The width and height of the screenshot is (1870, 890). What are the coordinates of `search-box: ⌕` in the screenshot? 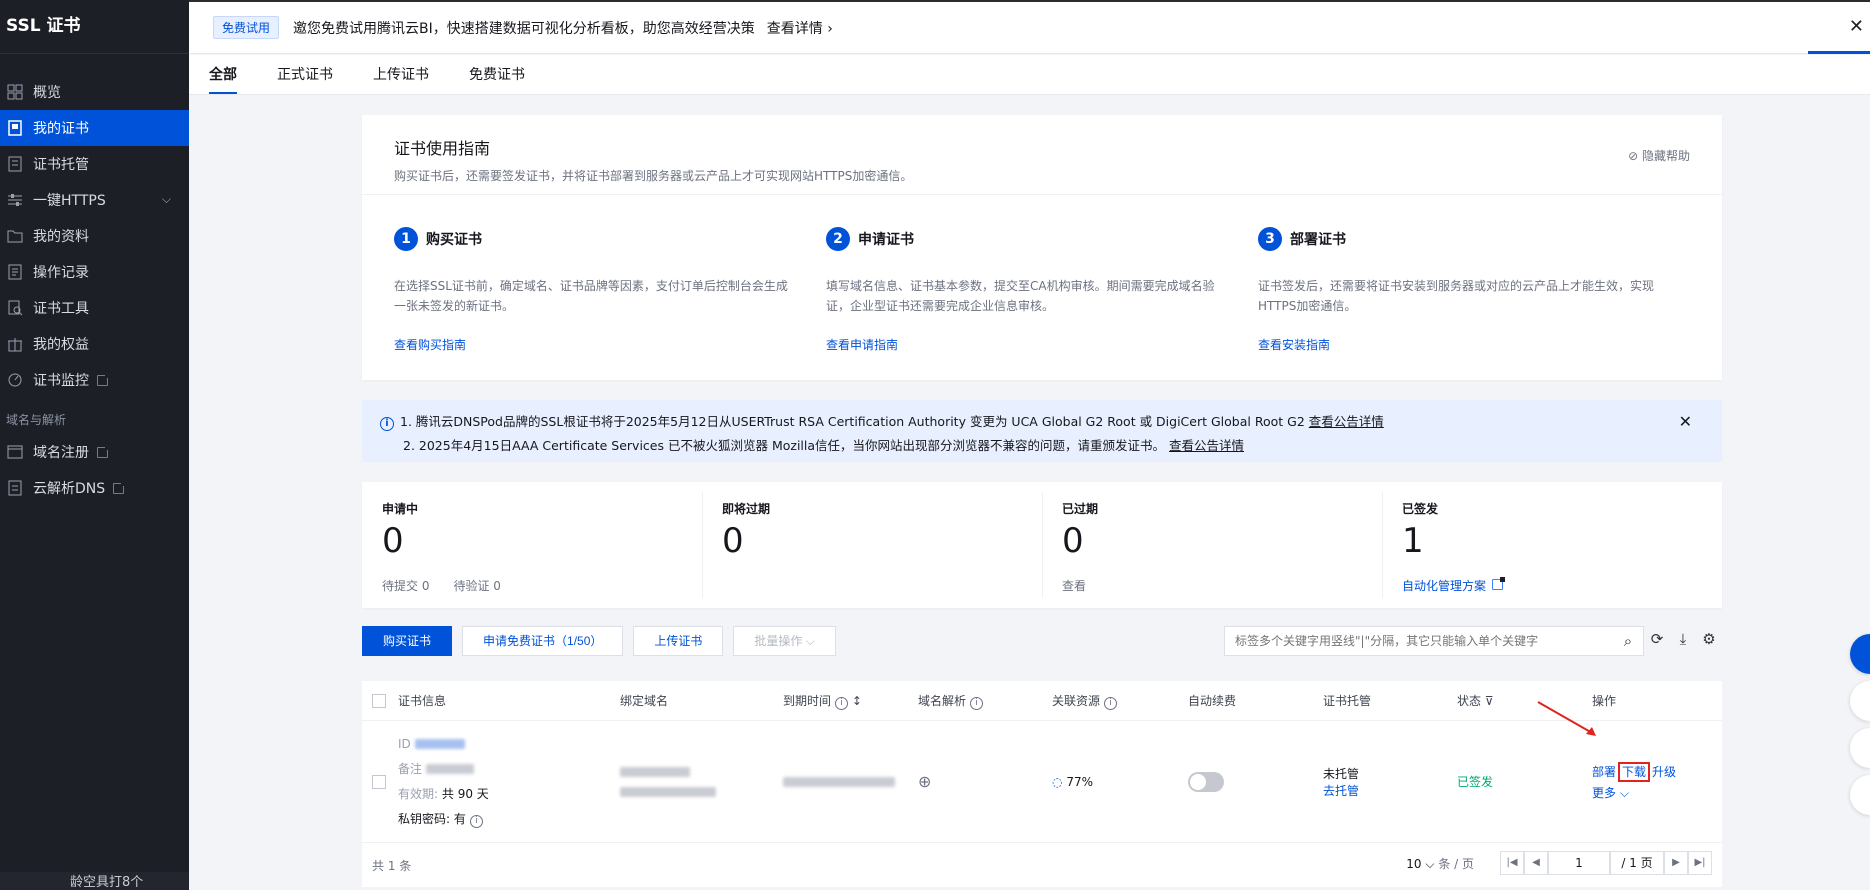 It's located at (1434, 641).